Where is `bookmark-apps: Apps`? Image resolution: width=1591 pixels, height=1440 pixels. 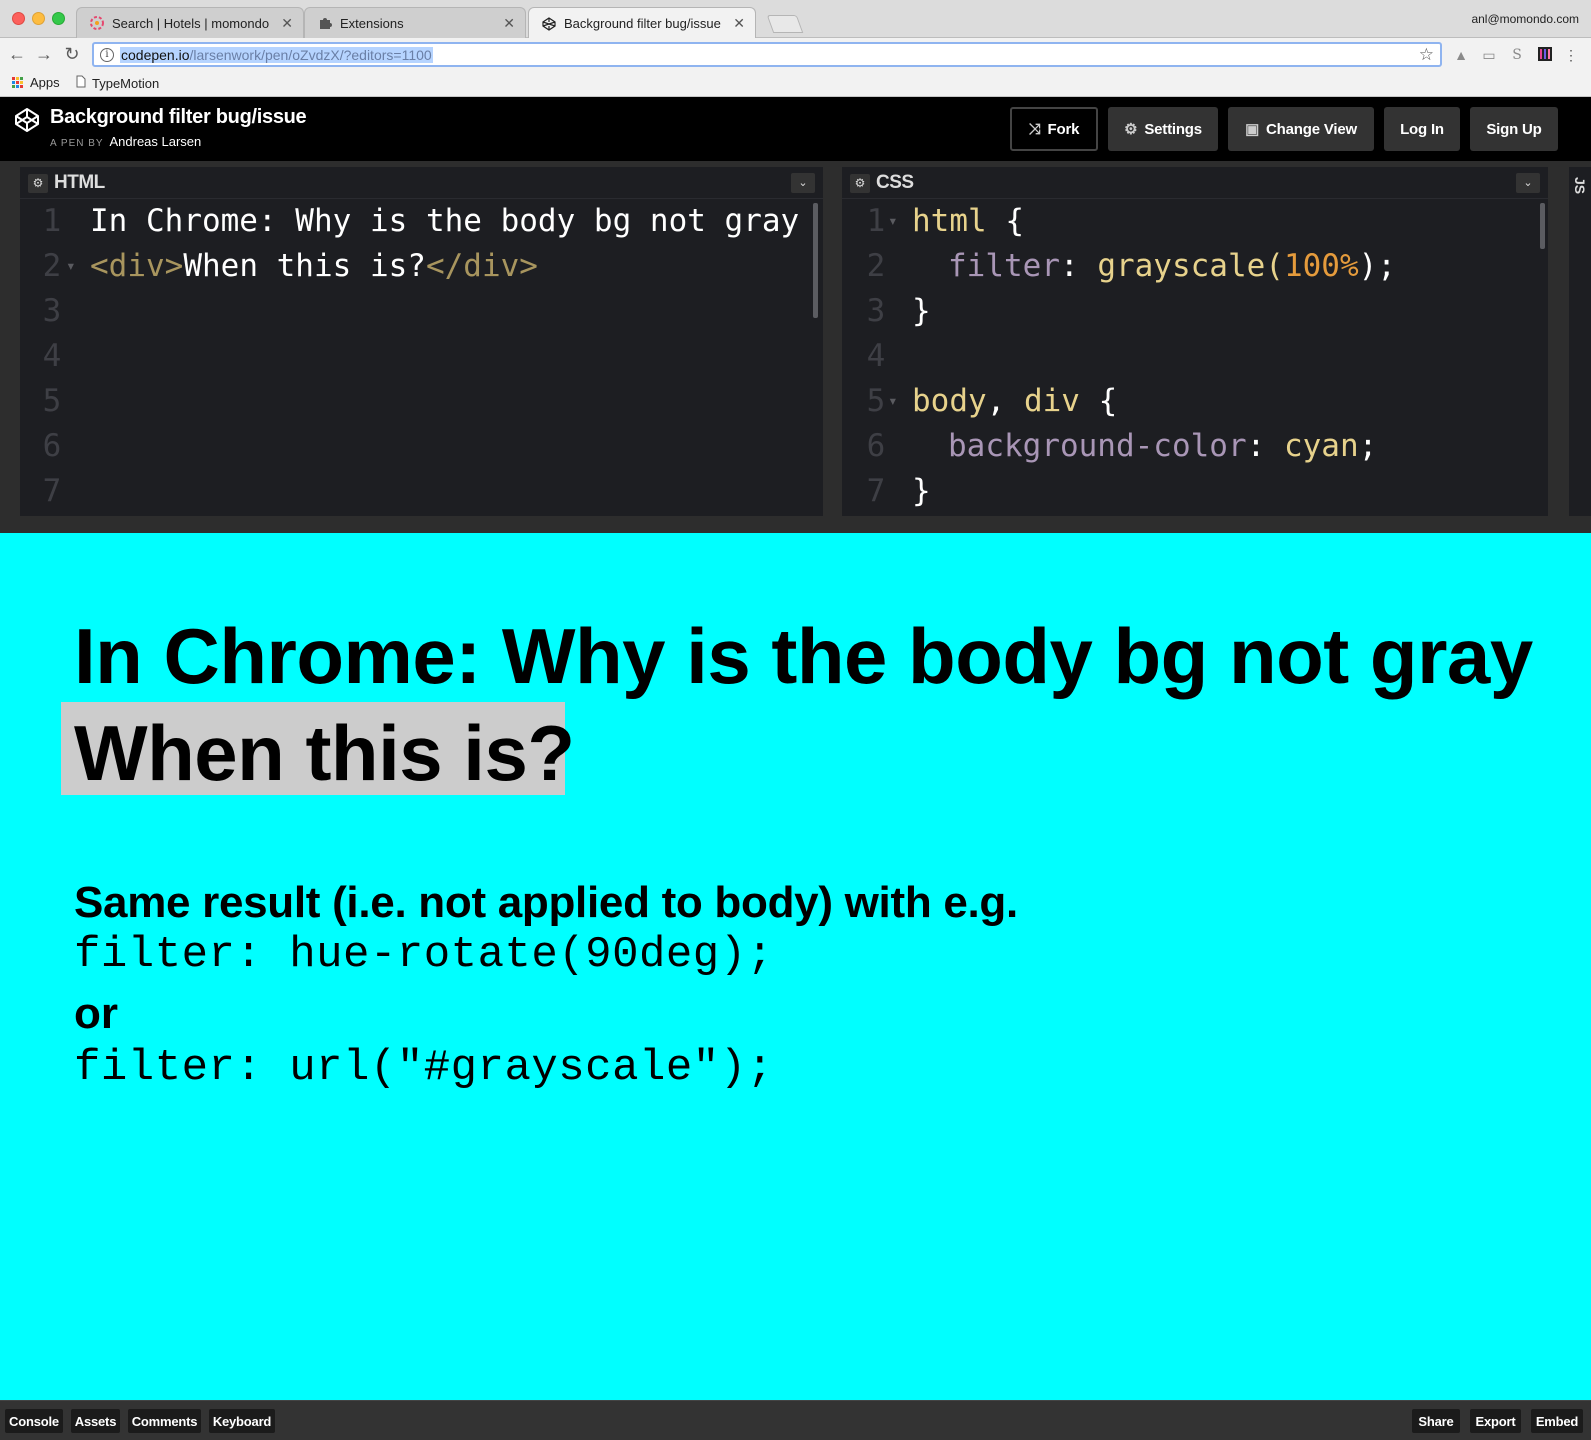
bookmark-apps: Apps is located at coordinates (36, 82).